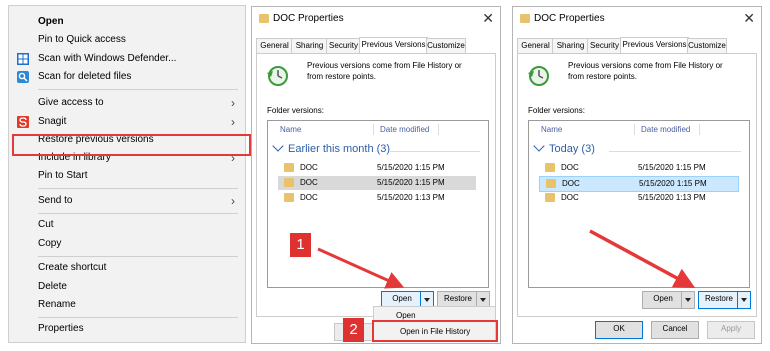 This screenshot has height=351, width=770. What do you see at coordinates (23, 122) in the screenshot?
I see `snagit-icon` at bounding box center [23, 122].